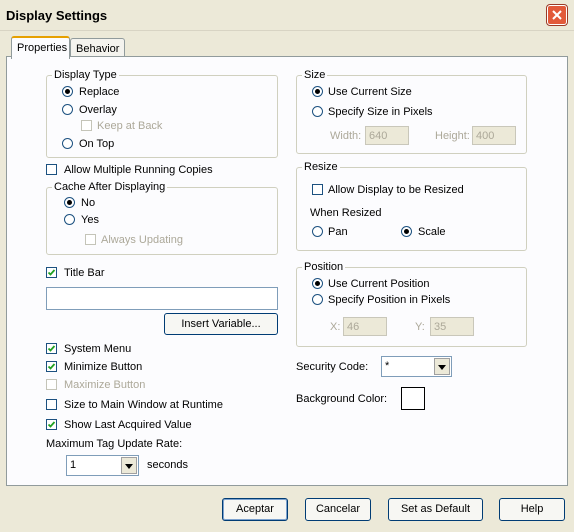  I want to click on x-input: 46, so click(365, 326).